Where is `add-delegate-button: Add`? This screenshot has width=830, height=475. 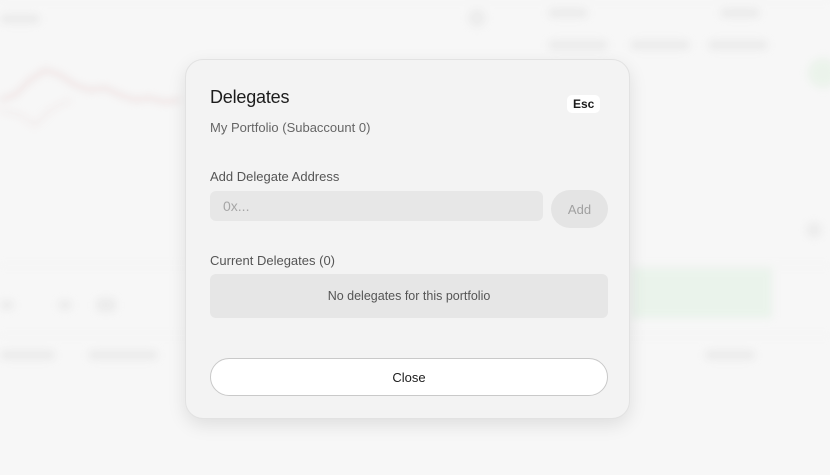
add-delegate-button: Add is located at coordinates (579, 209).